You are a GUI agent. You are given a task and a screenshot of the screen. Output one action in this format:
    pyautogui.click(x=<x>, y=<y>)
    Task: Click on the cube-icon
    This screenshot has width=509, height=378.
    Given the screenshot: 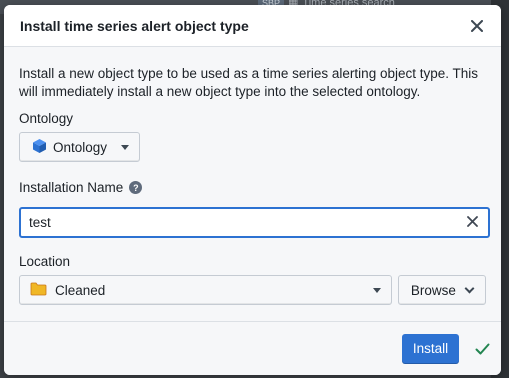 What is the action you would take?
    pyautogui.click(x=39, y=147)
    